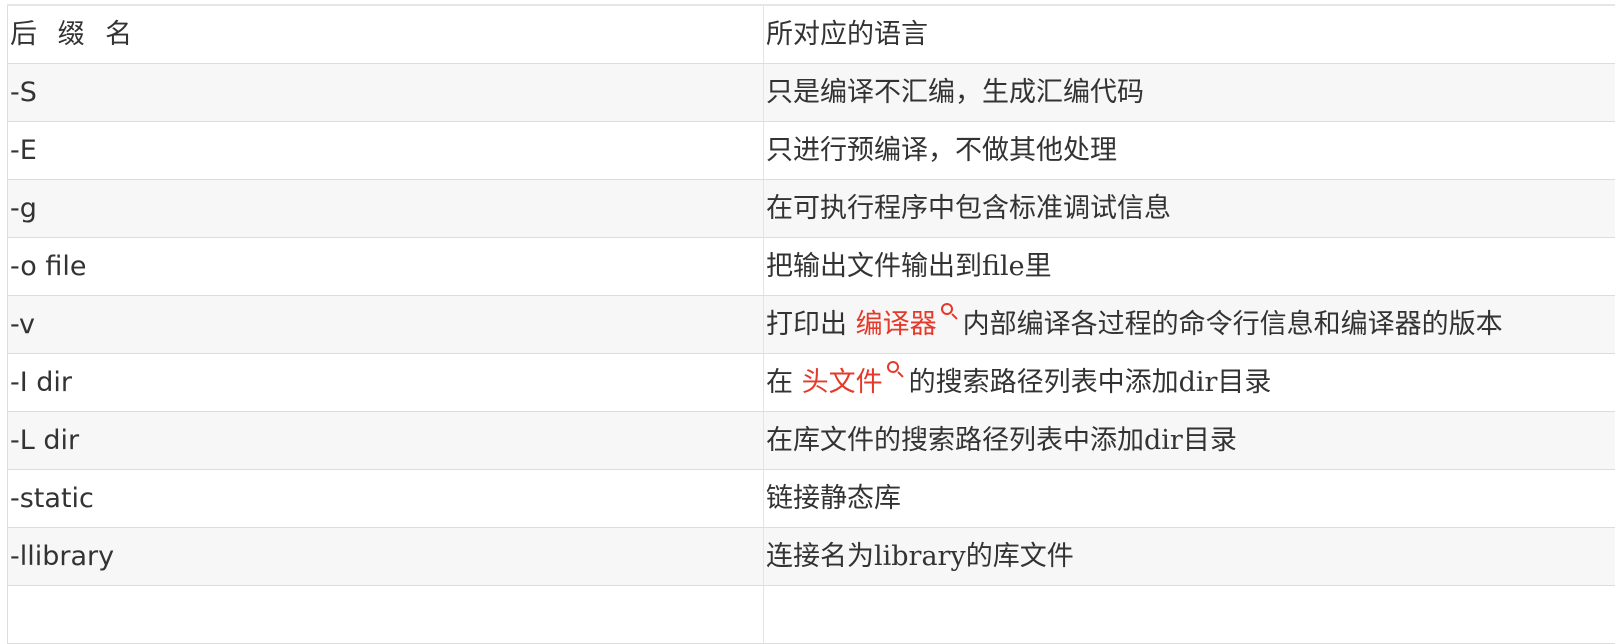  I want to click on description-cell: 打印出 编译器内部编译各过程的命令行信息和编译器的版本, so click(1189, 325).